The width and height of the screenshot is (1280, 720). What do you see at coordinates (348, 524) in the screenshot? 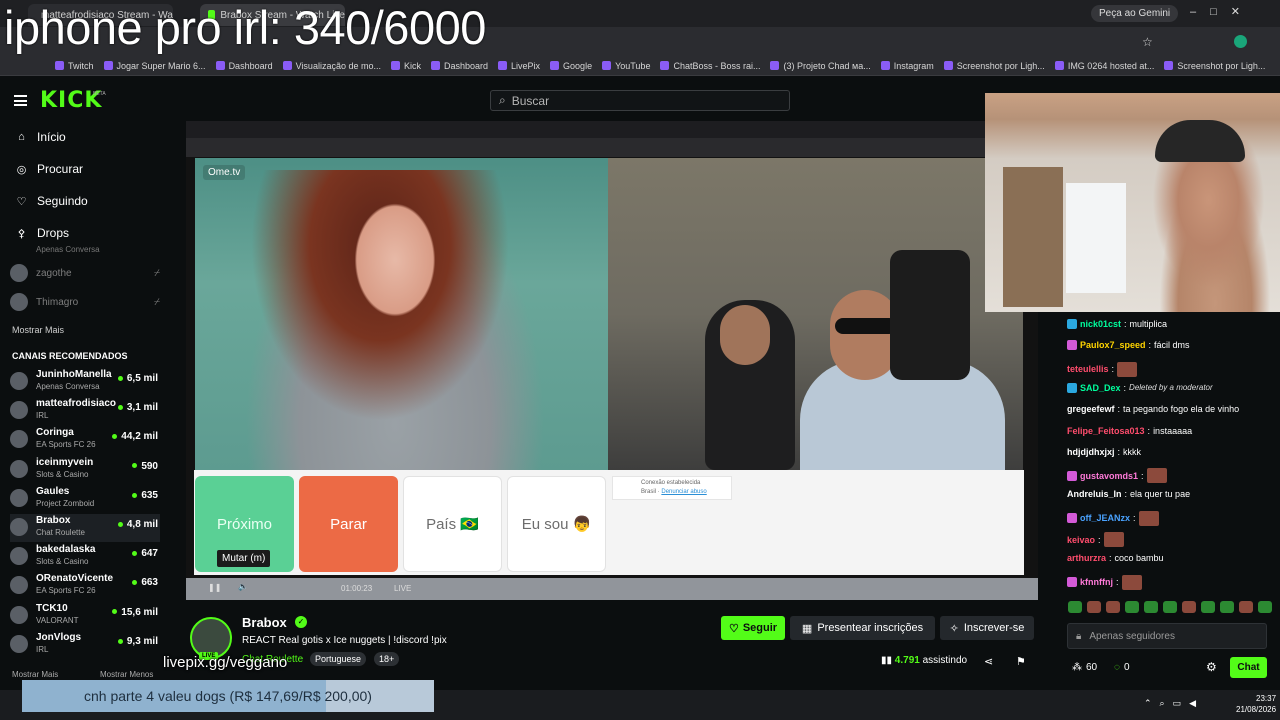
I see `parar-button: Parar` at bounding box center [348, 524].